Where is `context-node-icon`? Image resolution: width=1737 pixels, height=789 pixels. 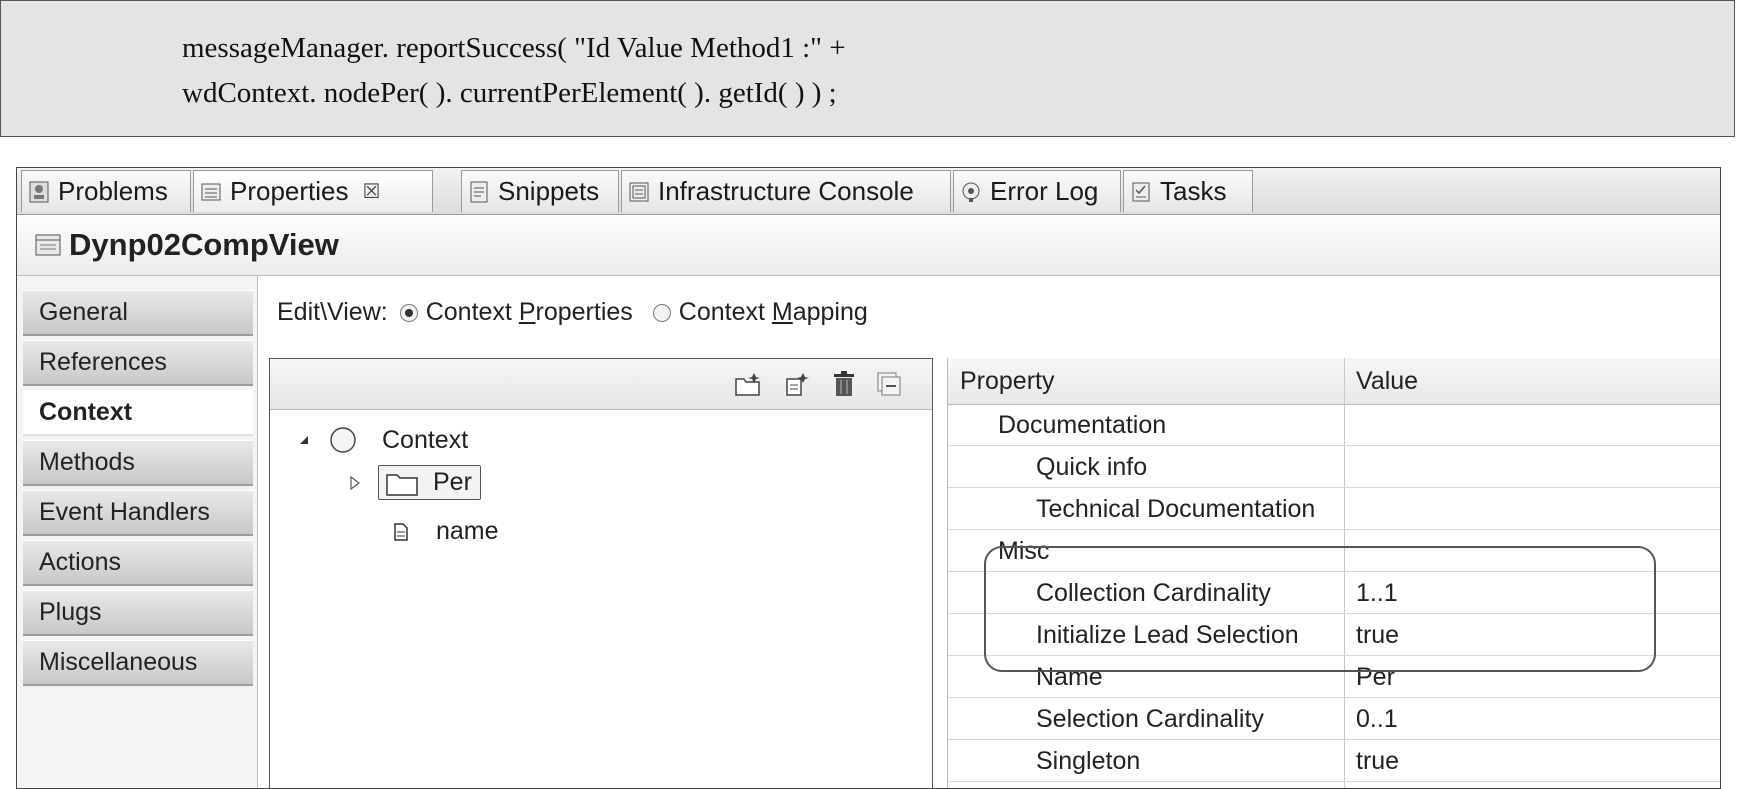
context-node-icon is located at coordinates (343, 440).